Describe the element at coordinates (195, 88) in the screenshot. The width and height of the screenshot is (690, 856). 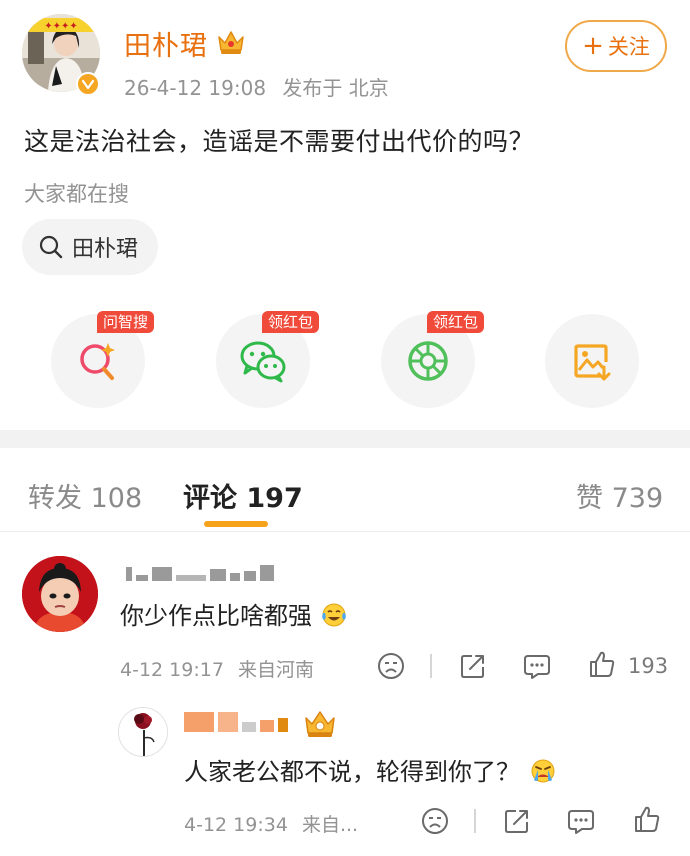
I see `post-time: 26-4-12 19:08` at that location.